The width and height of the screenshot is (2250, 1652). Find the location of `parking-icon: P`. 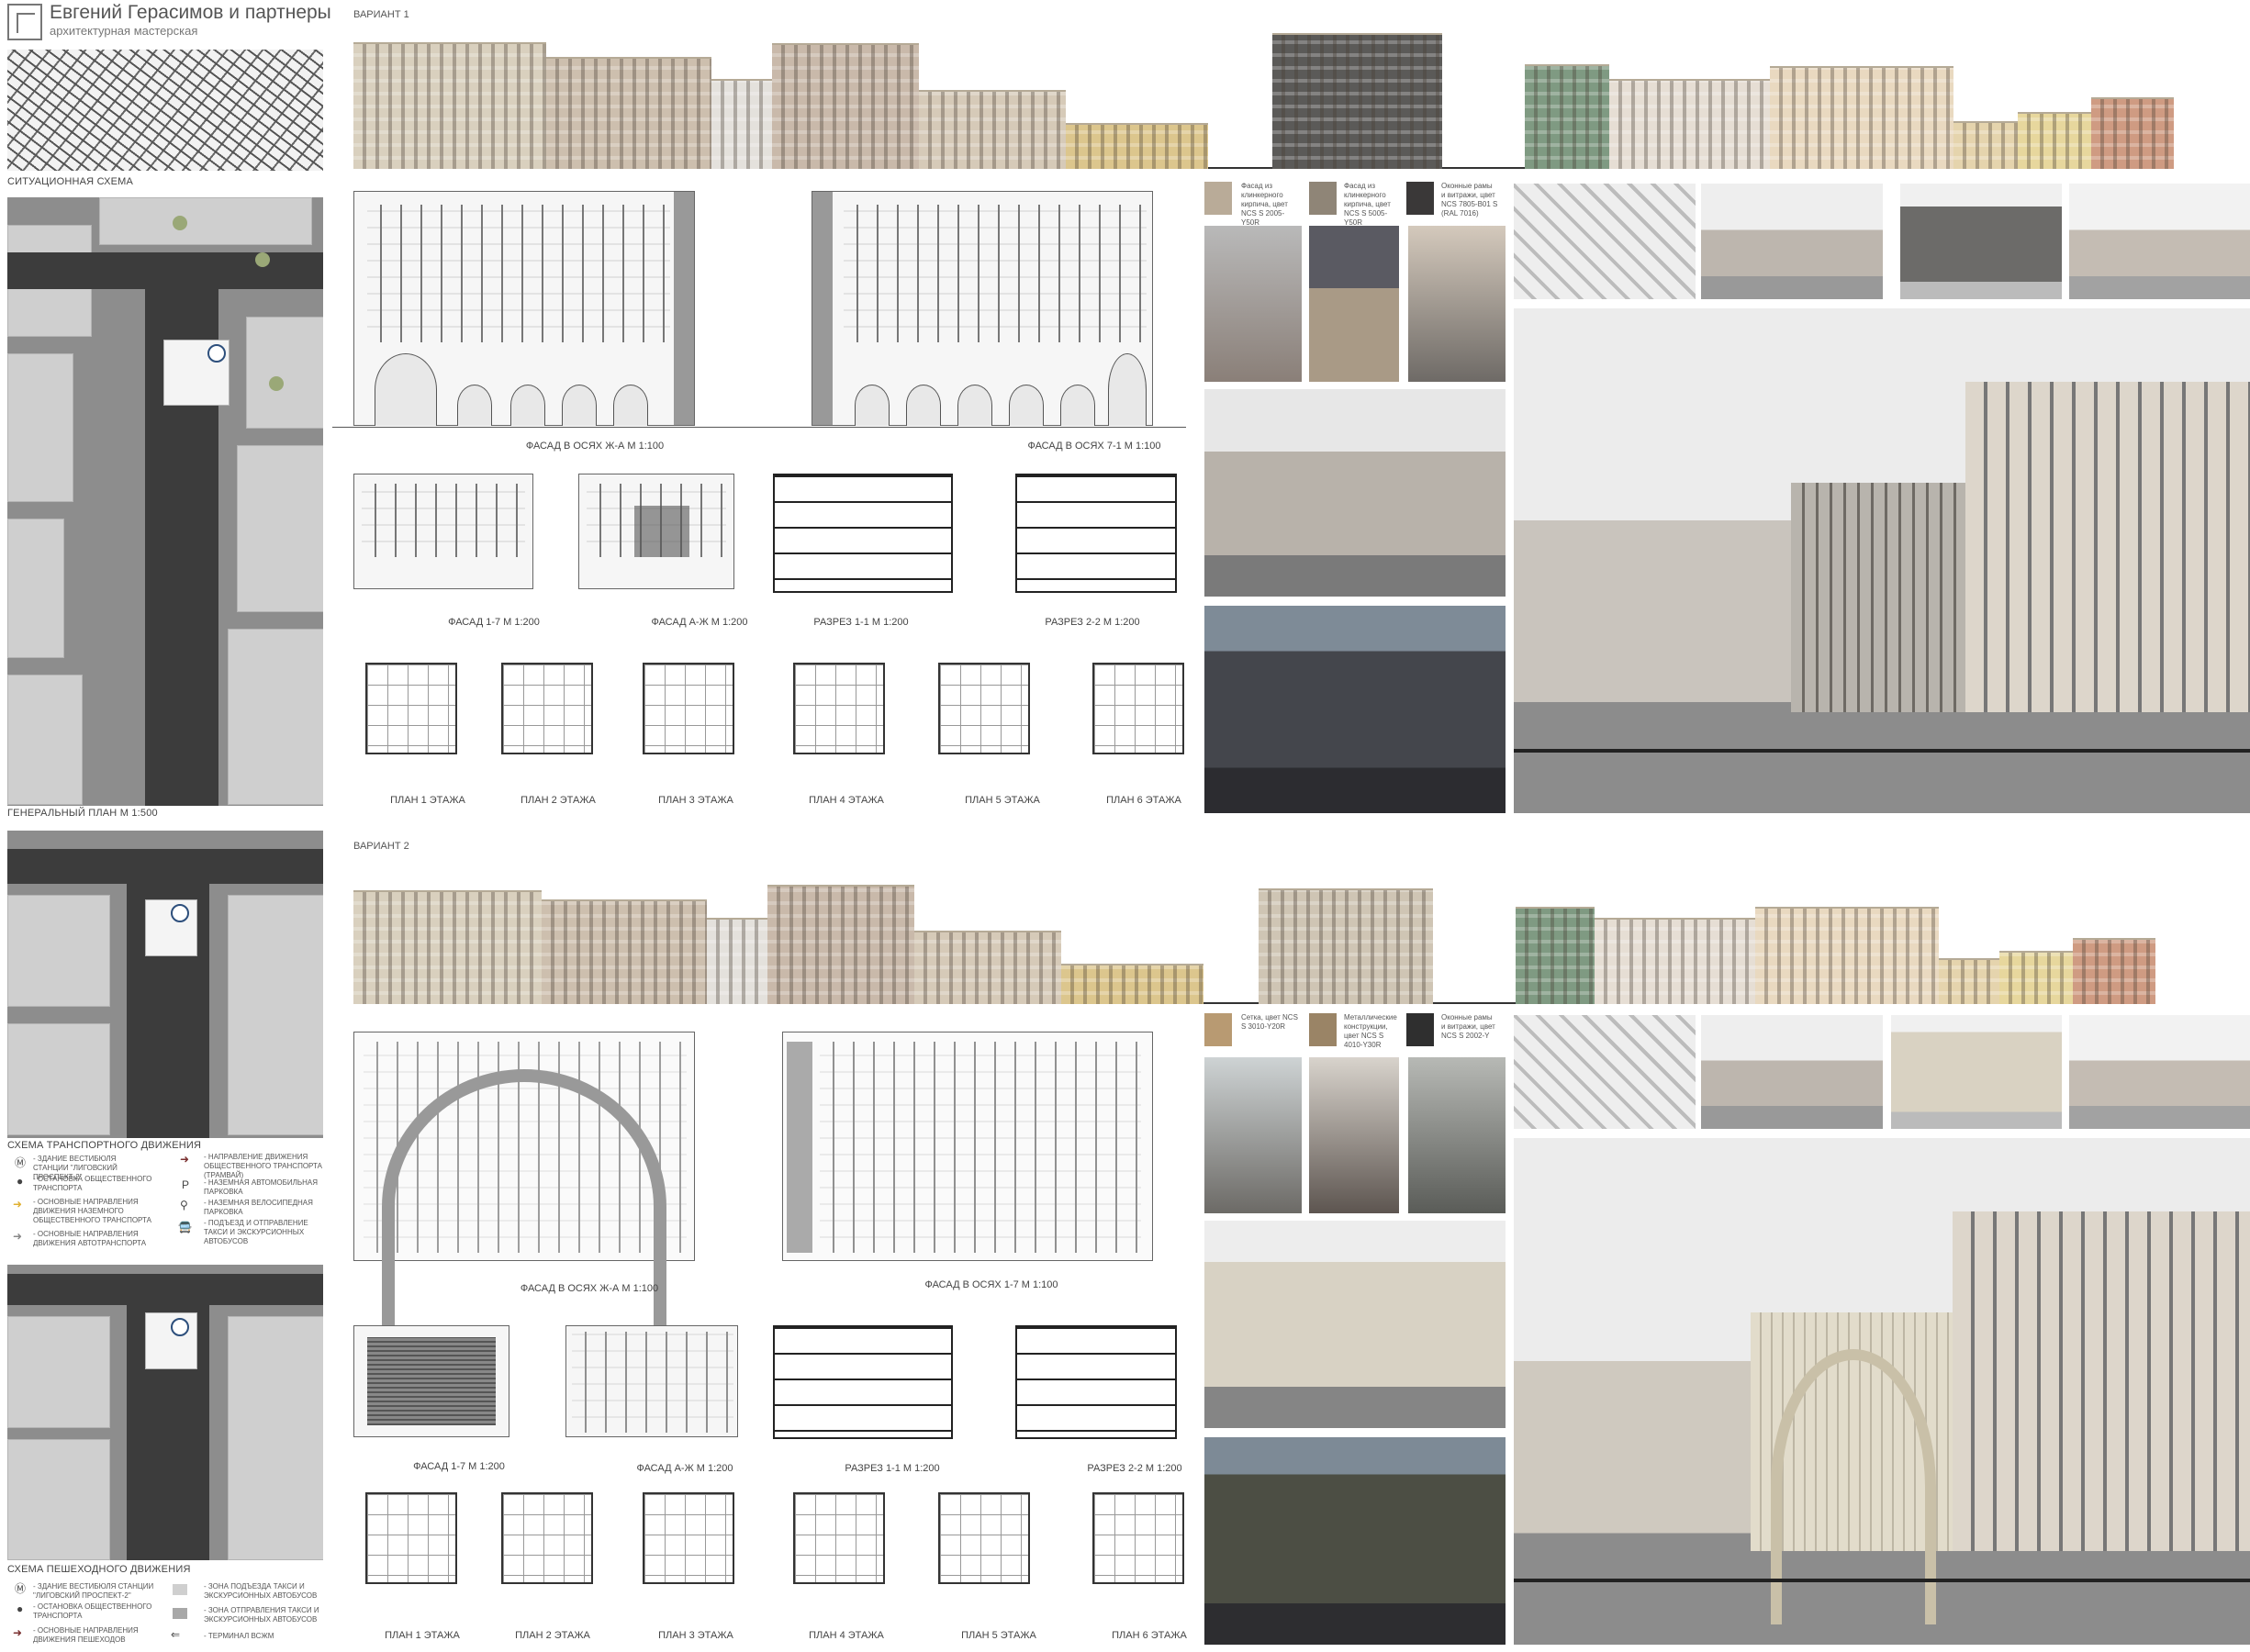

parking-icon: P is located at coordinates (186, 1185).